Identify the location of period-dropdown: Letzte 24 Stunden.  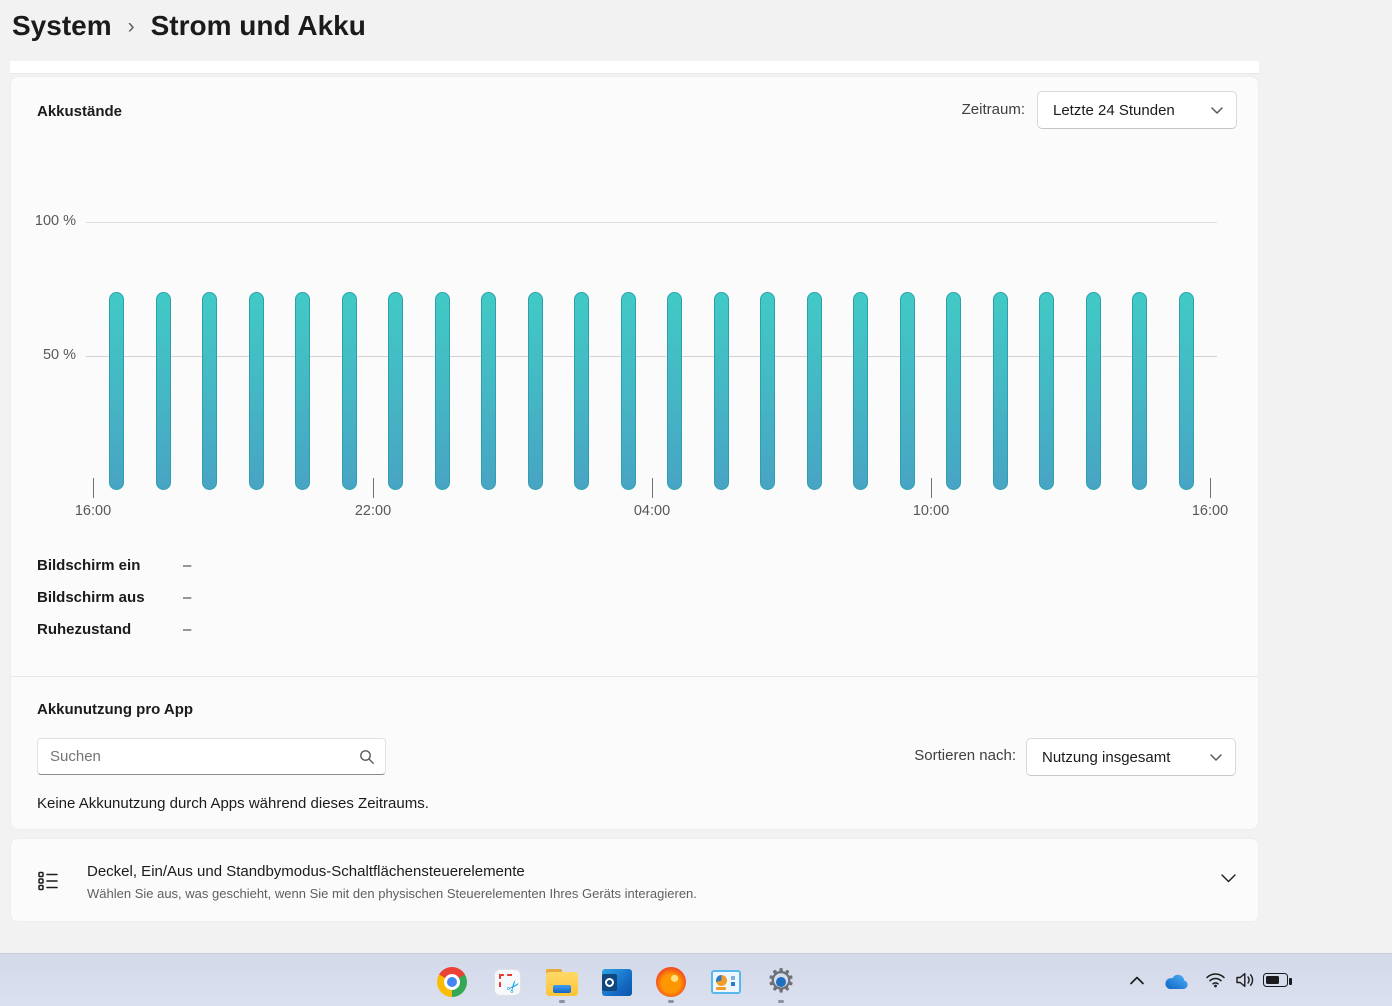
(1137, 110).